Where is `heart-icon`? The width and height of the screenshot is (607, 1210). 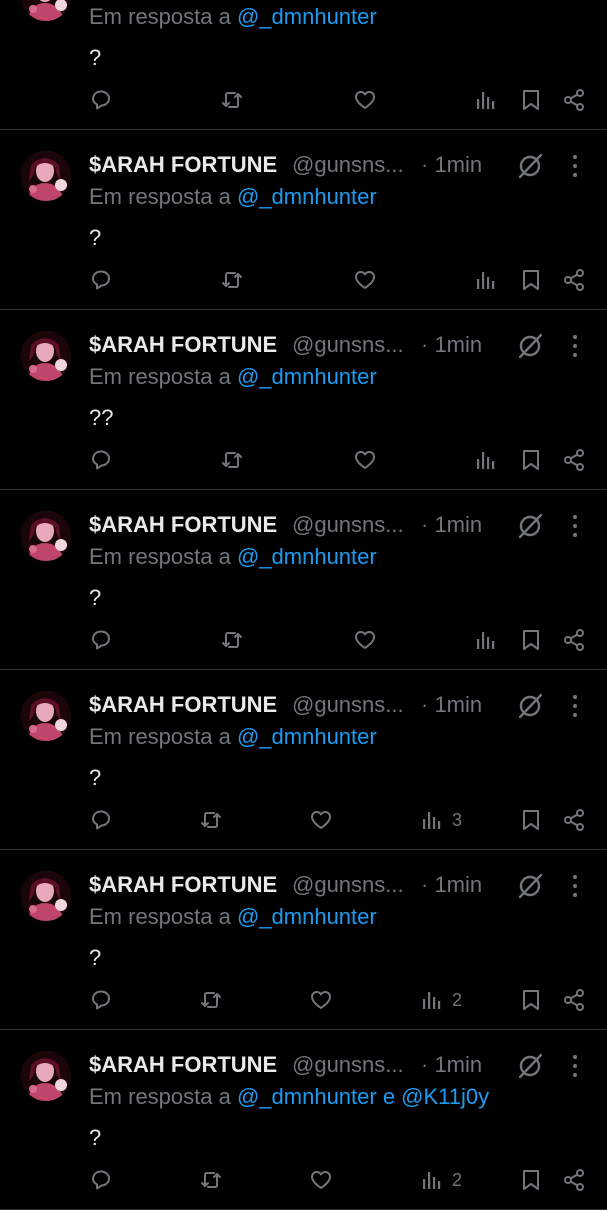
heart-icon is located at coordinates (365, 460).